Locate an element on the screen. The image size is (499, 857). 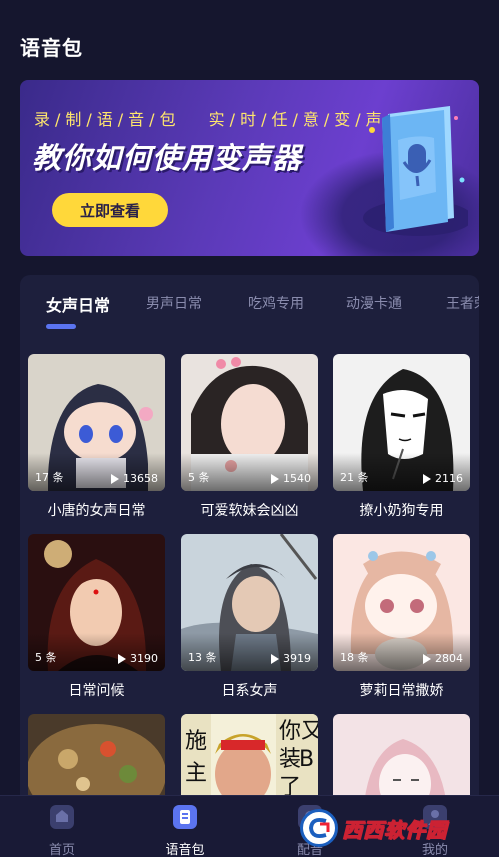
play-count-value: 2116 is located at coordinates (449, 478).